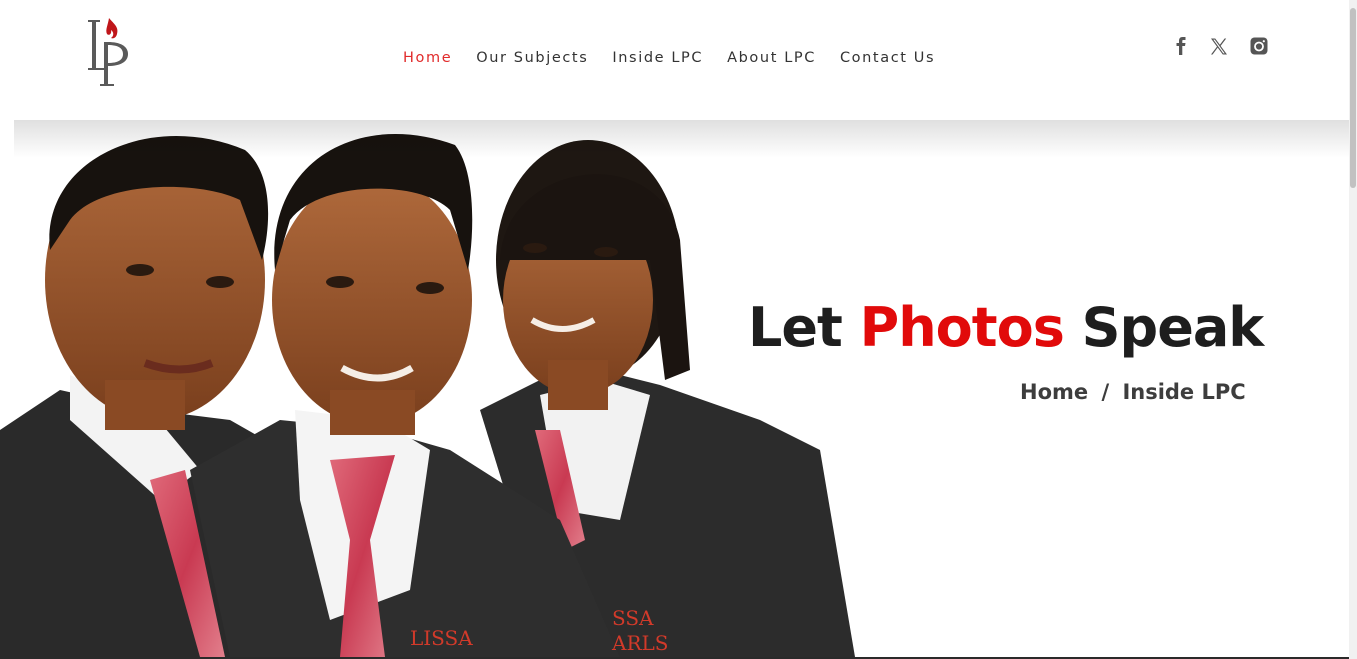  Describe the element at coordinates (633, 618) in the screenshot. I see `svg-text: SSA` at that location.